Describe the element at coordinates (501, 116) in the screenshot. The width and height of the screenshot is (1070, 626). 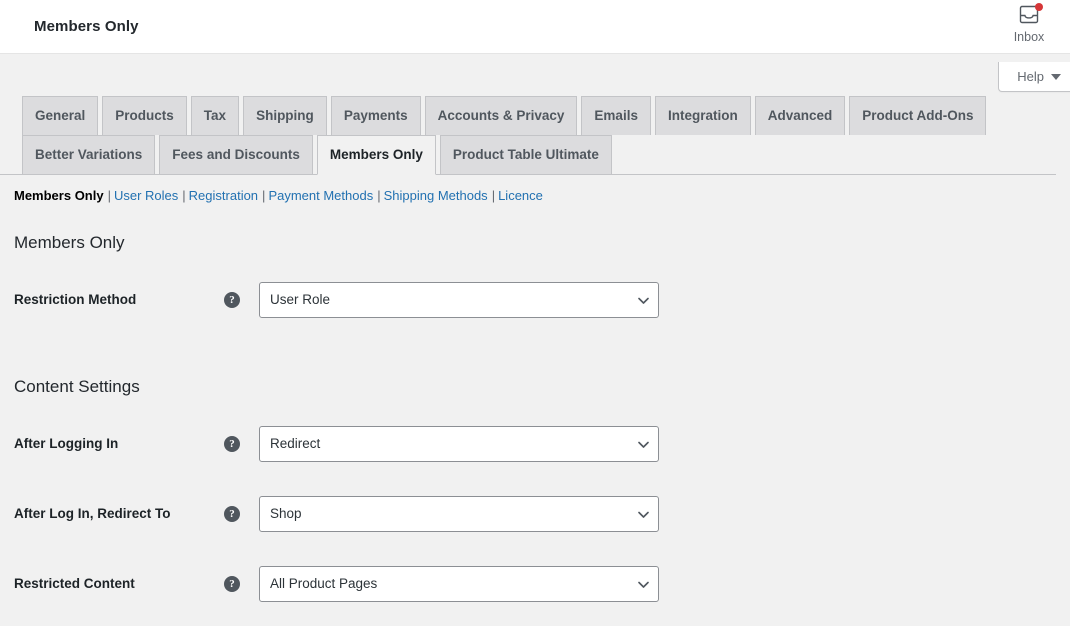
I see `tab-accounts-privacy: Accounts & Privacy` at that location.